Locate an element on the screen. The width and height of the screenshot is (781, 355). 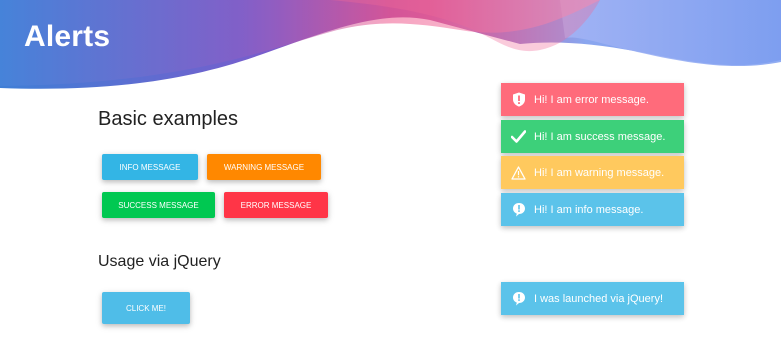
warning-toast-text: Hi! I am warning message. is located at coordinates (599, 172).